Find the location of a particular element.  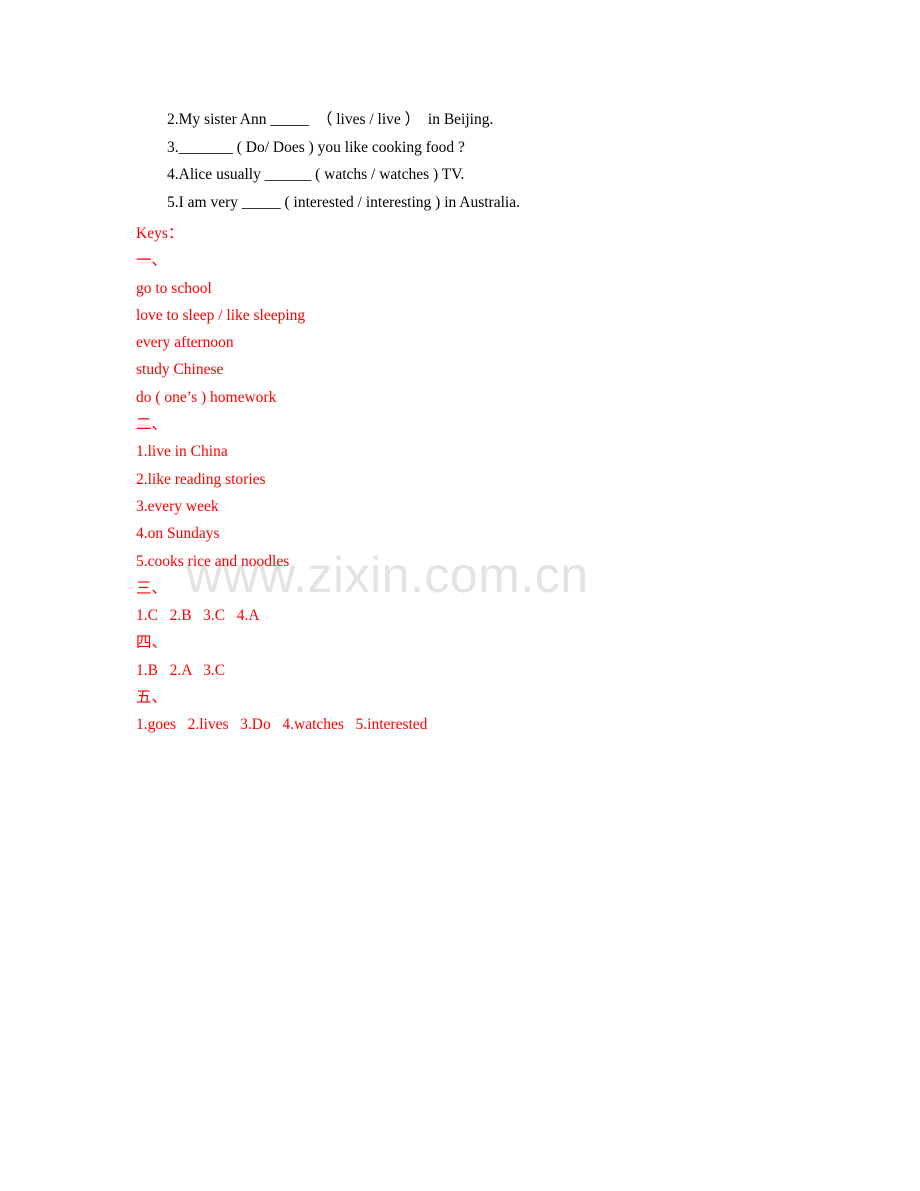

answer-key-title: Keys： is located at coordinates (160, 233).